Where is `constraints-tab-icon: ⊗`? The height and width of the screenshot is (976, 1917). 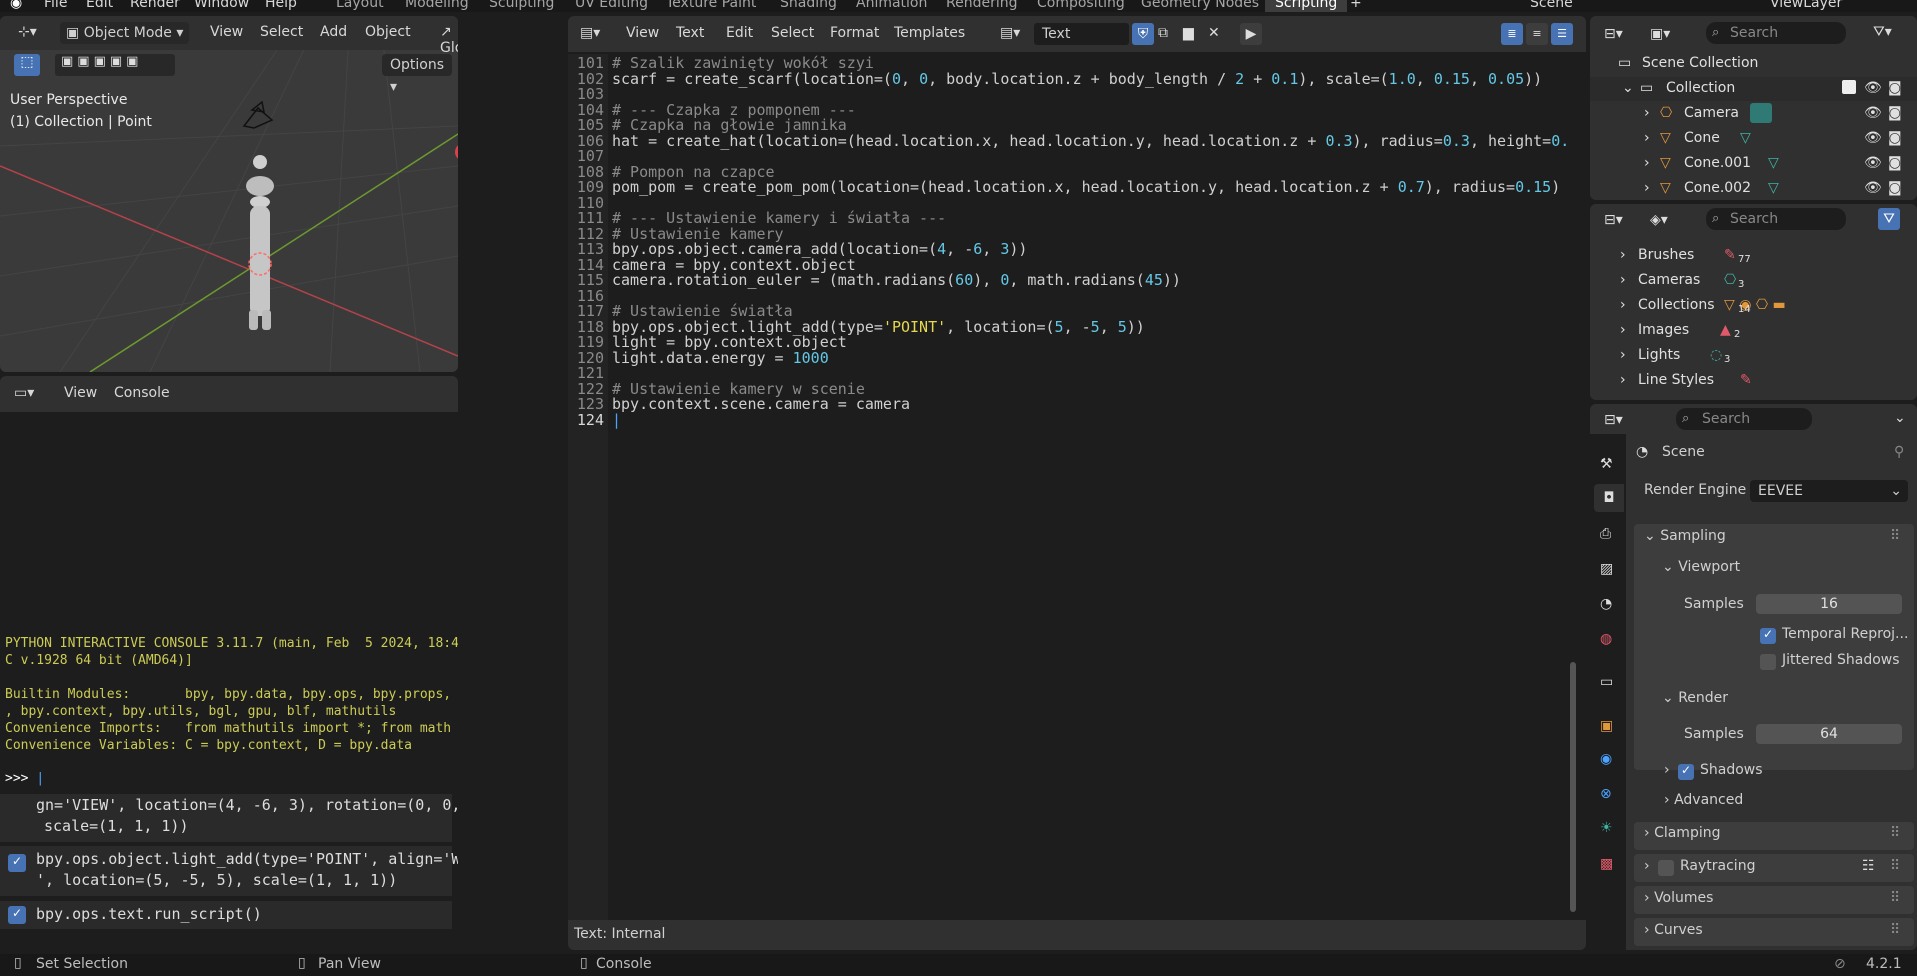
constraints-tab-icon: ⊗ is located at coordinates (1606, 794).